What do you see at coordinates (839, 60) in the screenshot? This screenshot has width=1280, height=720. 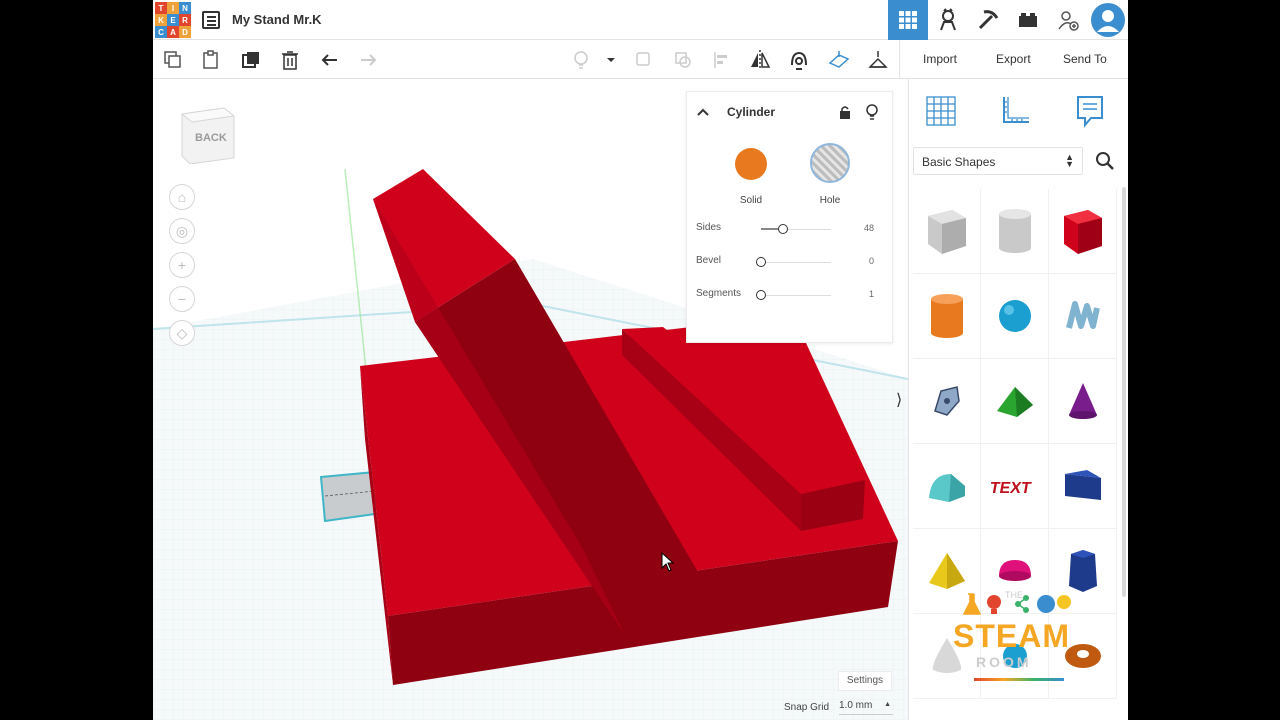 I see `workplane-tool-icon` at bounding box center [839, 60].